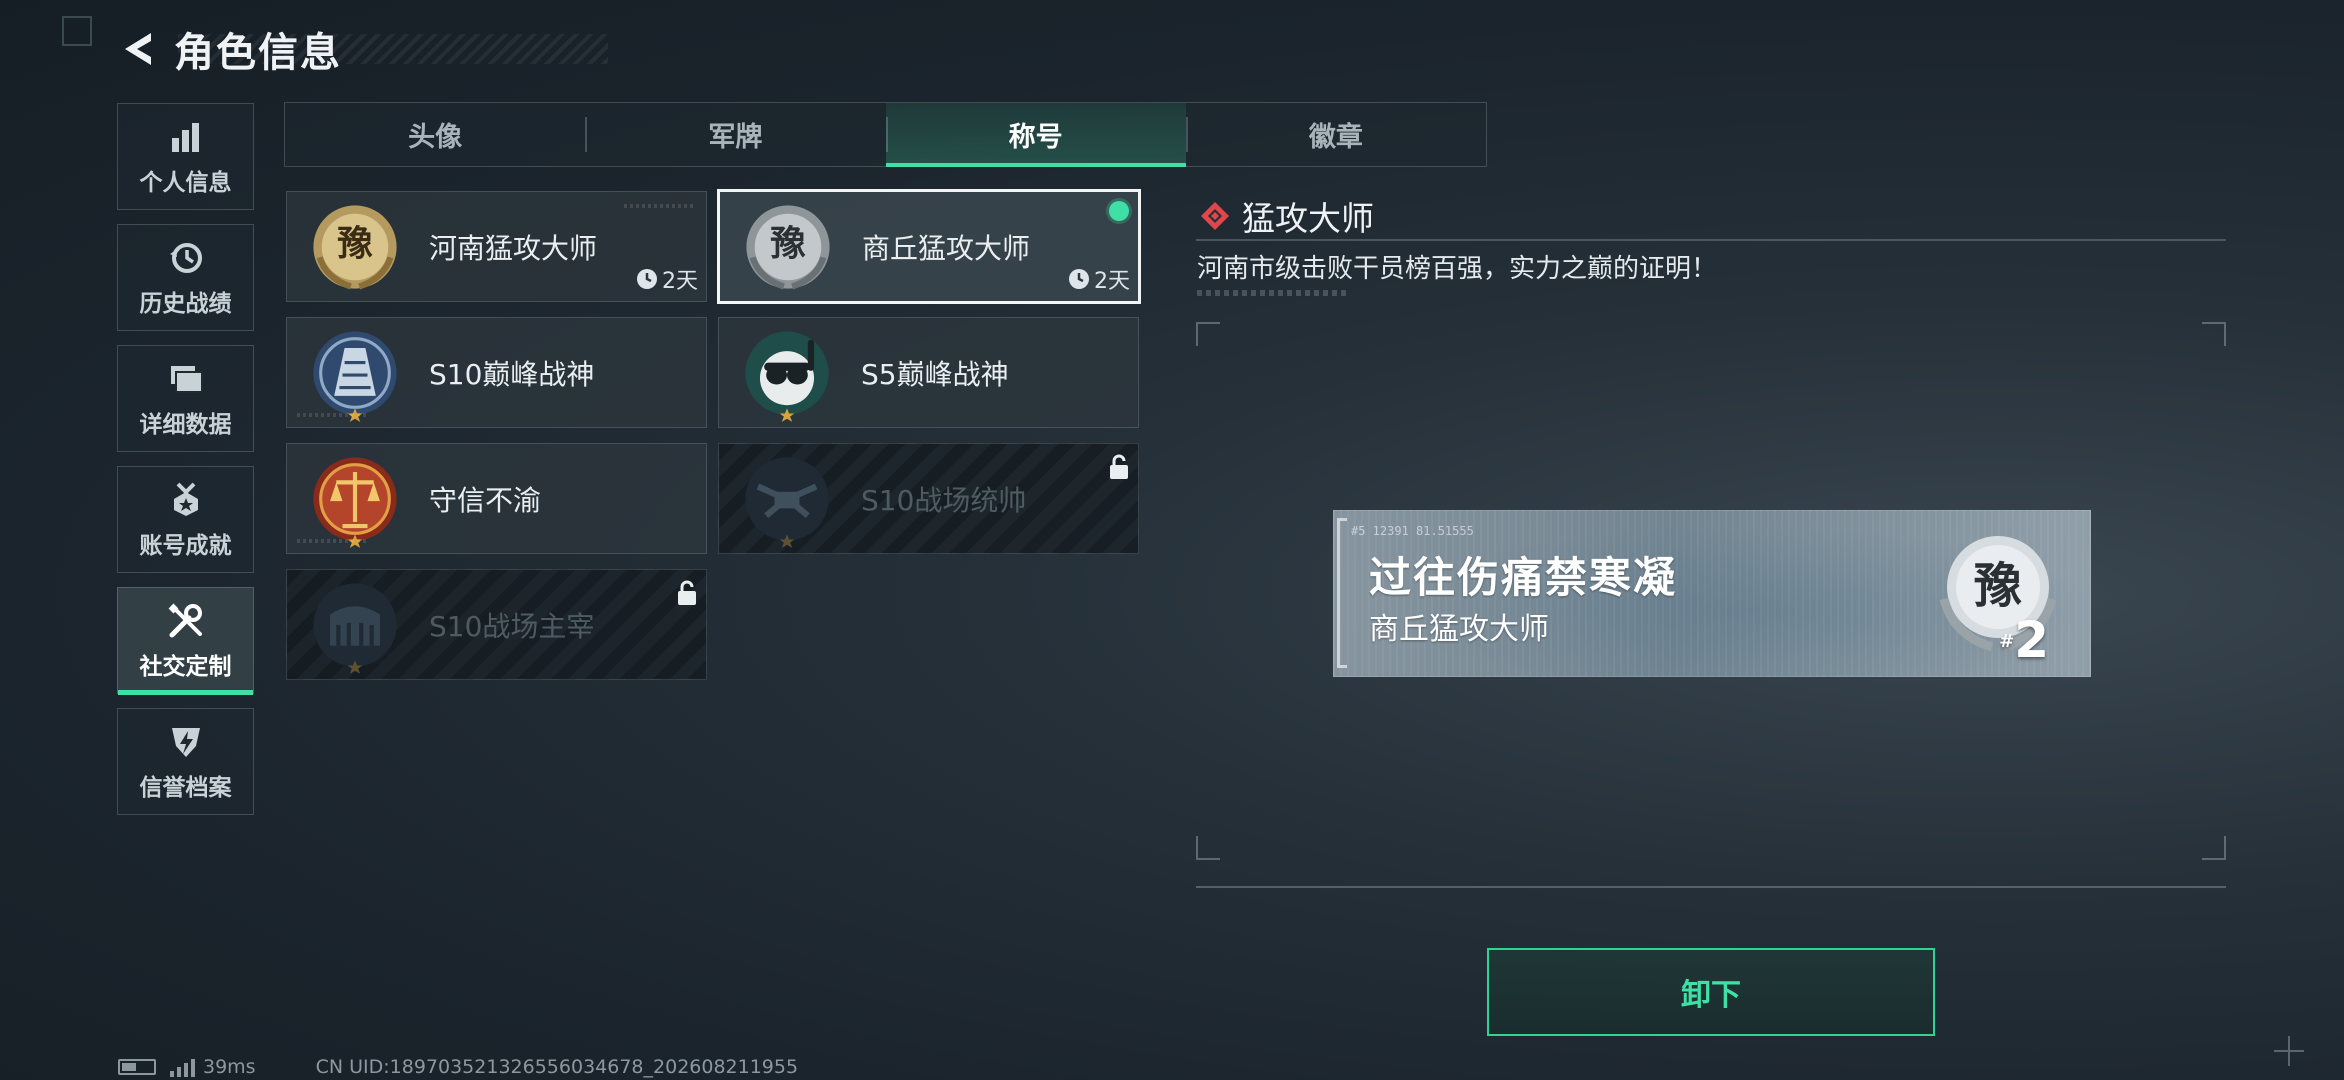  What do you see at coordinates (1712, 593) in the screenshot?
I see `title-preview-banner: #5 12391 81.51555 过往伤痛禁寒凝 商丘猛攻大师 豫 #2` at bounding box center [1712, 593].